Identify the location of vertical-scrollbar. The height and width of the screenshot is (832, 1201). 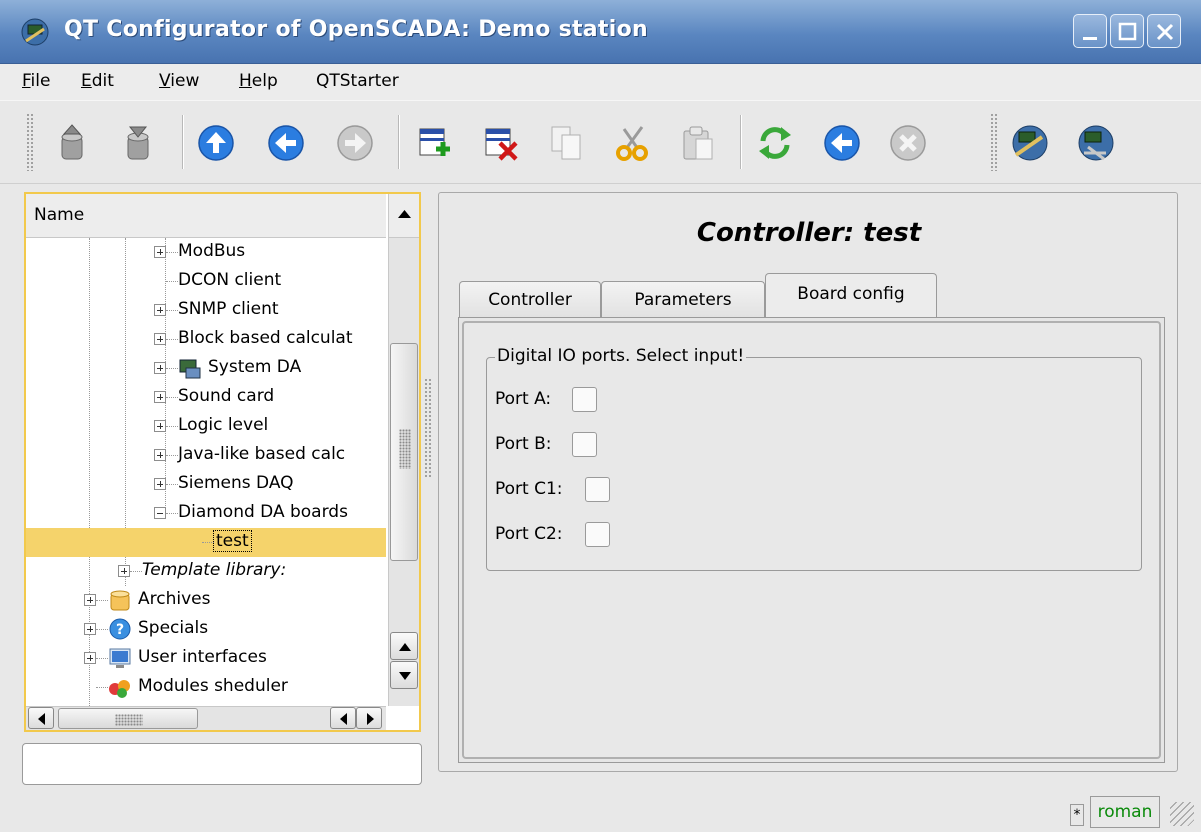
(403, 472).